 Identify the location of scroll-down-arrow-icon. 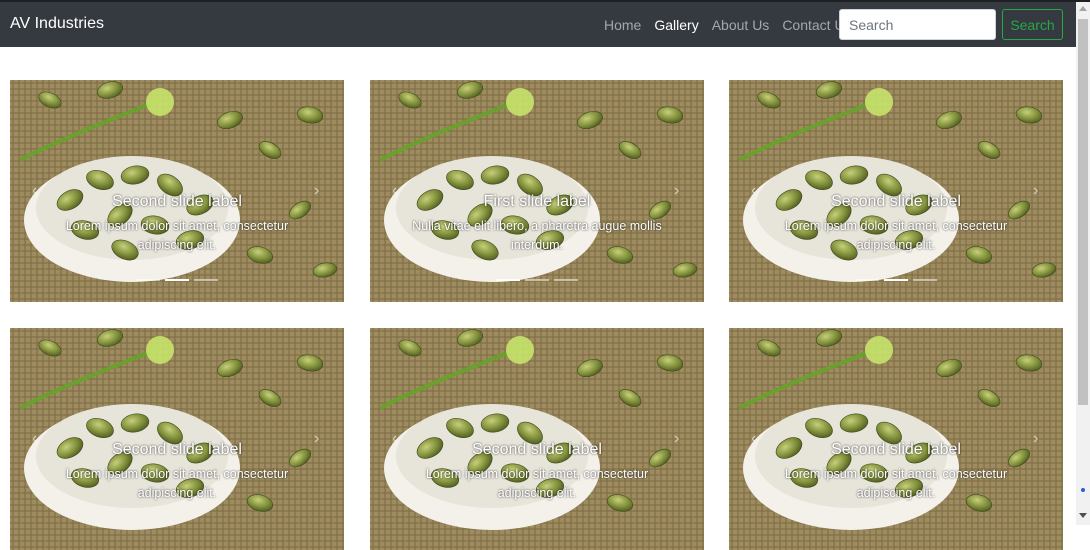
(1083, 515).